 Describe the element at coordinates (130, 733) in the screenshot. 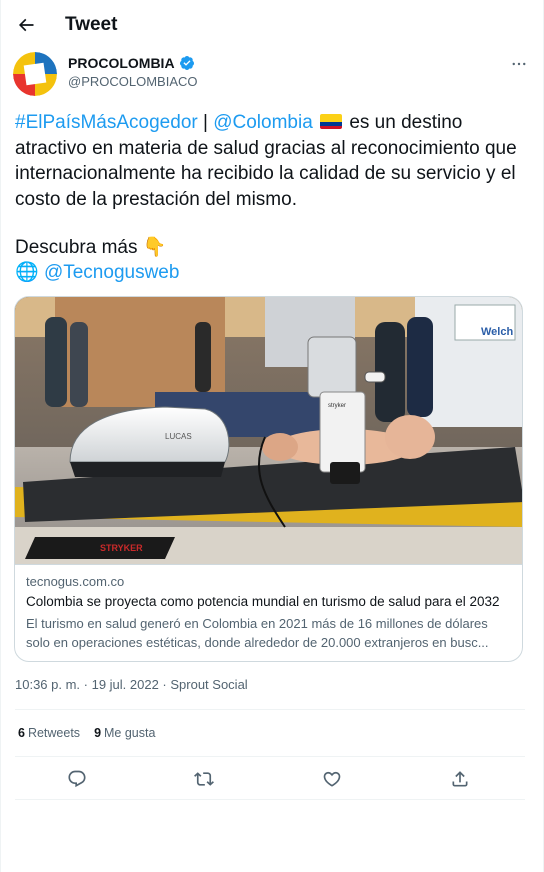

I see `likes-label: Me gusta` at that location.